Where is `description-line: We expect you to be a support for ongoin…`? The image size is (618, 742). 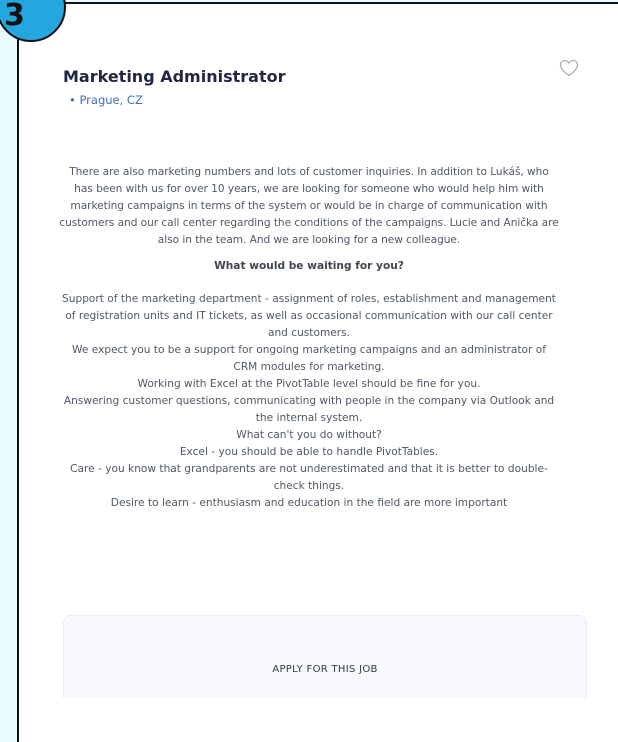 description-line: We expect you to be a support for ongoin… is located at coordinates (309, 358).